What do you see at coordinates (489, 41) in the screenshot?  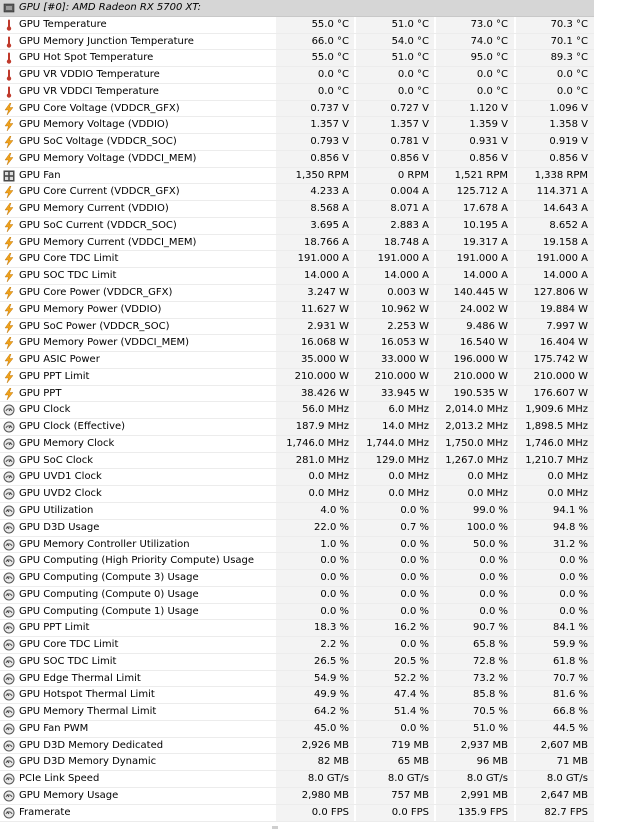 I see `maximum-value: 74.0 °C` at bounding box center [489, 41].